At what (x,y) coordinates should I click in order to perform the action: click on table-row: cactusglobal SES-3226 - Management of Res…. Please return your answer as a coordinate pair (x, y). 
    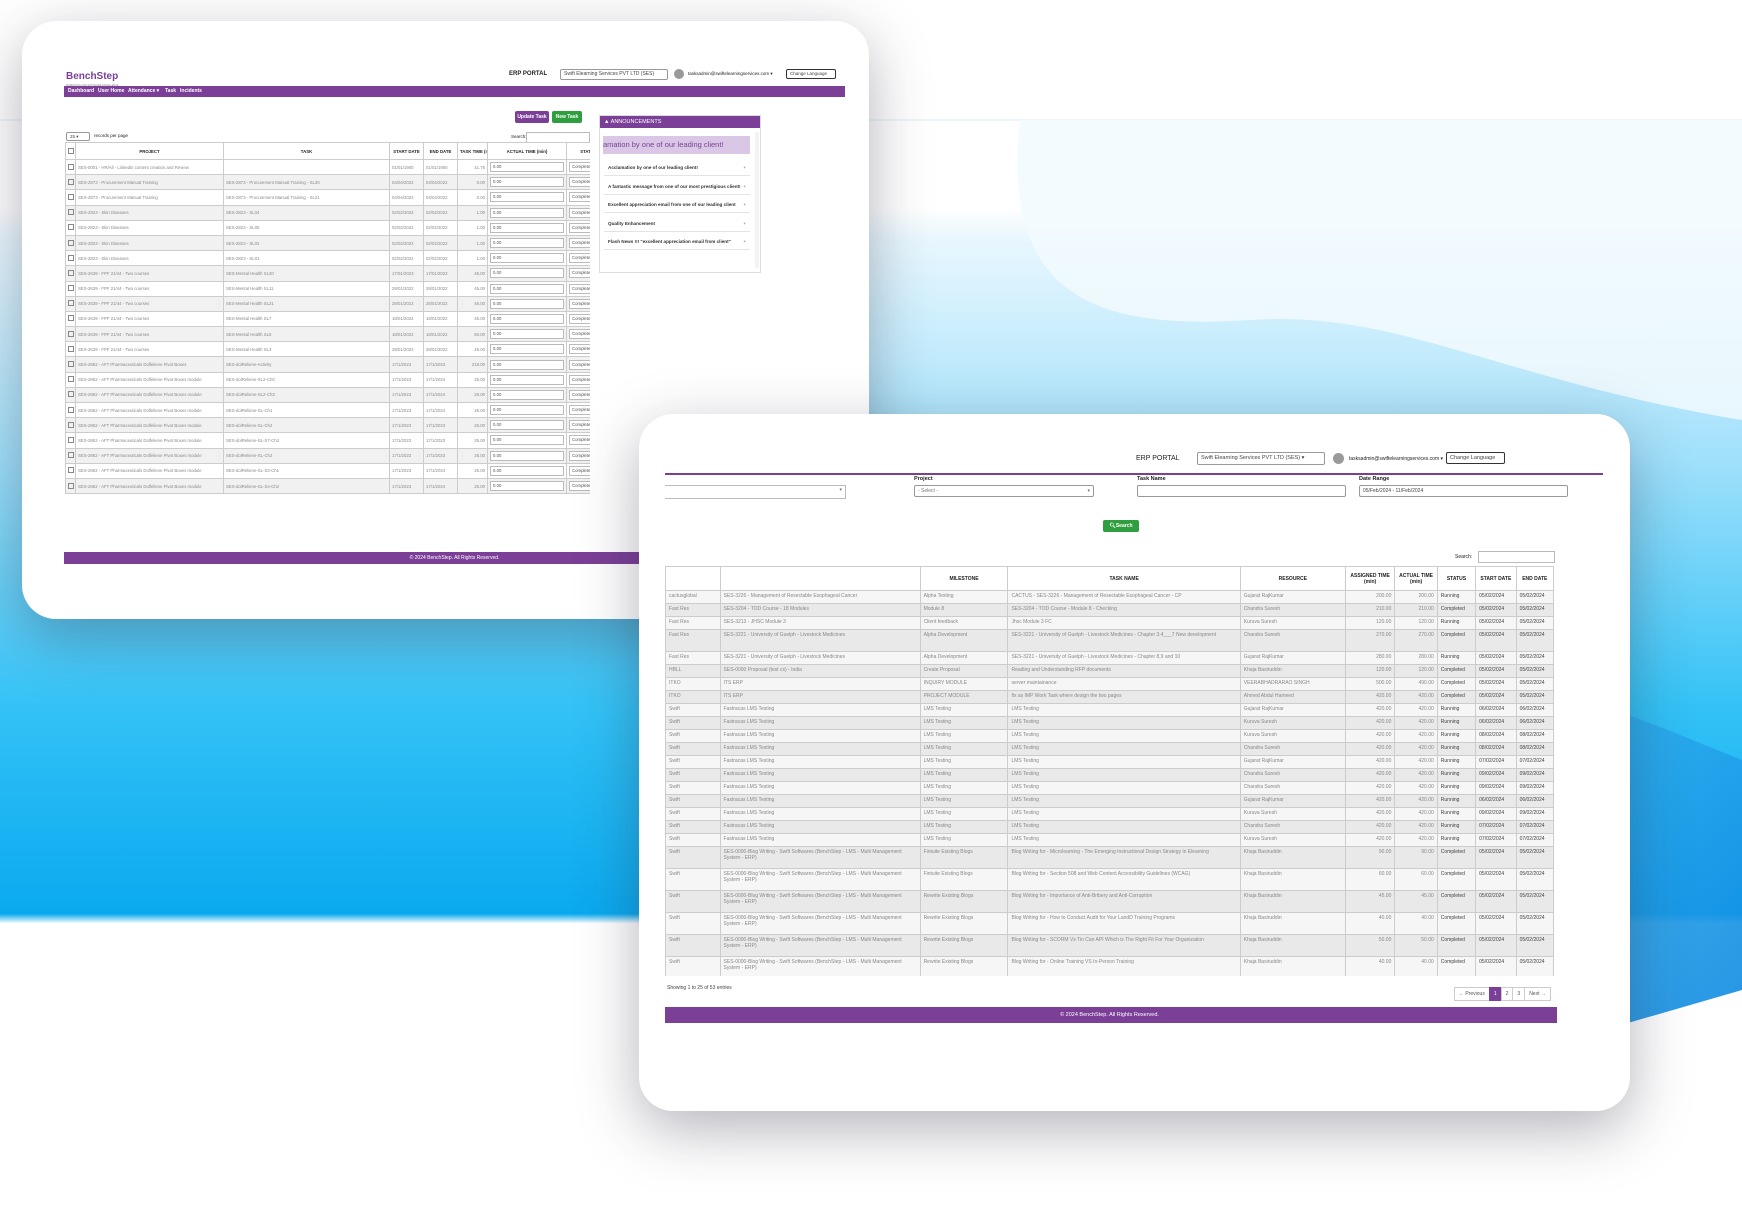
    Looking at the image, I should click on (1109, 597).